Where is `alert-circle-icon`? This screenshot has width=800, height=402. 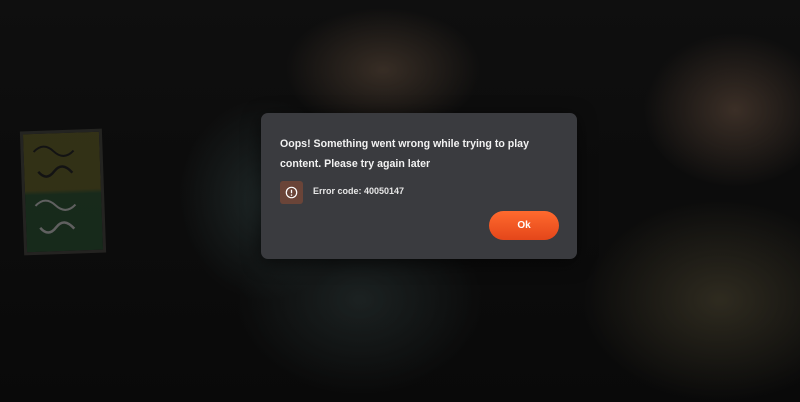
alert-circle-icon is located at coordinates (291, 192).